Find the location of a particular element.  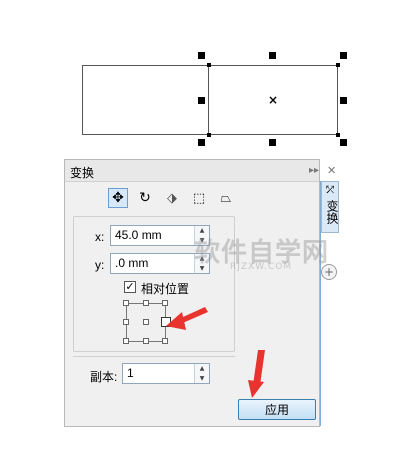

arrow-head-anchor is located at coordinates (176, 321).